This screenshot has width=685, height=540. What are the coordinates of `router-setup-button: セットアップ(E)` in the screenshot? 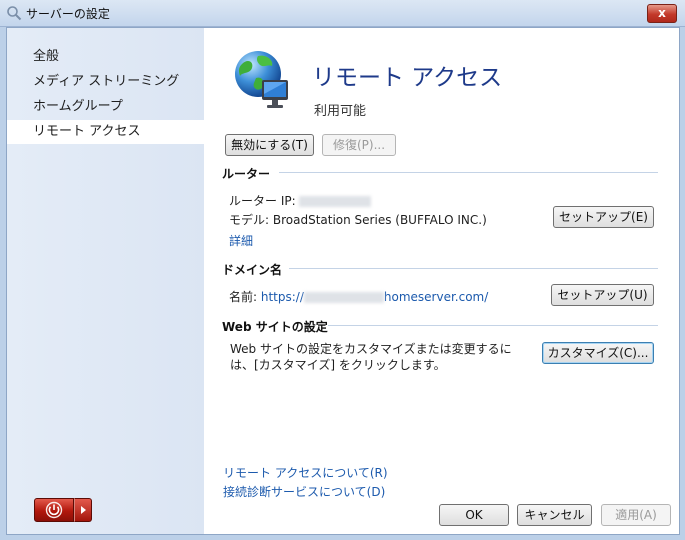 It's located at (603, 217).